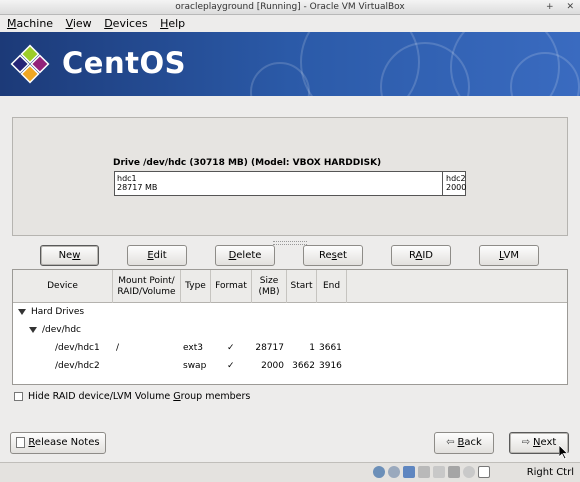 This screenshot has height=482, width=580. What do you see at coordinates (570, 7) in the screenshot?
I see `close-button: ✕` at bounding box center [570, 7].